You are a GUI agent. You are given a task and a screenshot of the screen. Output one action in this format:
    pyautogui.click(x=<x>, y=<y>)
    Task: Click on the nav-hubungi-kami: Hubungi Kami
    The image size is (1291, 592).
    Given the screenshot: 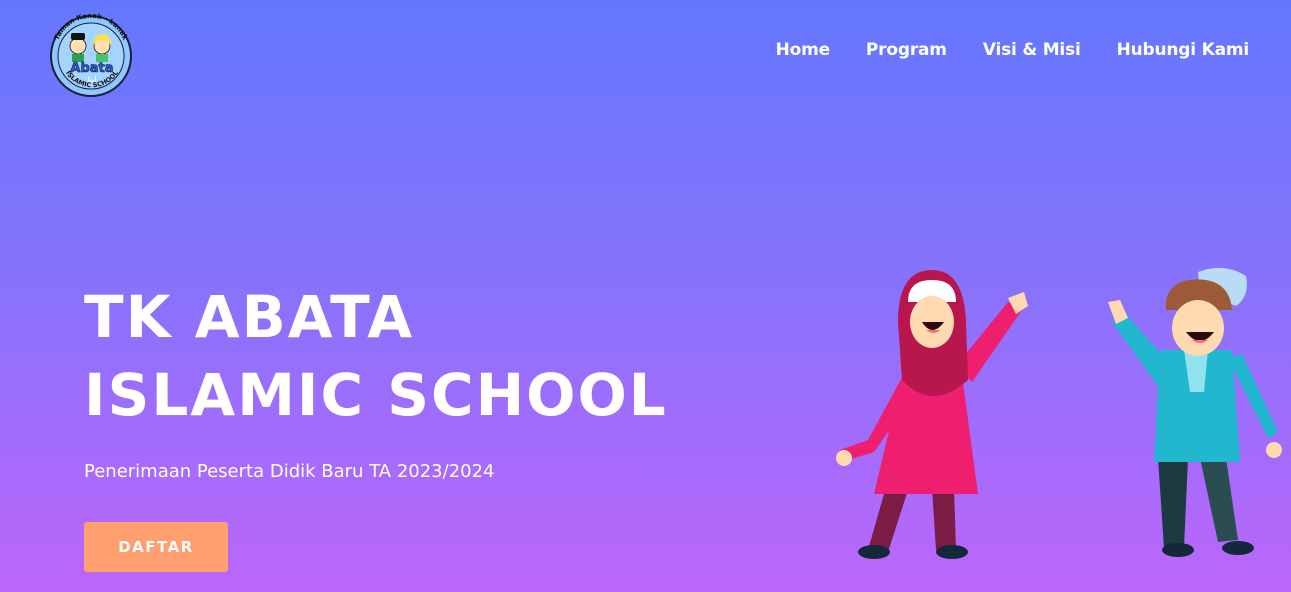 What is the action you would take?
    pyautogui.click(x=1183, y=50)
    